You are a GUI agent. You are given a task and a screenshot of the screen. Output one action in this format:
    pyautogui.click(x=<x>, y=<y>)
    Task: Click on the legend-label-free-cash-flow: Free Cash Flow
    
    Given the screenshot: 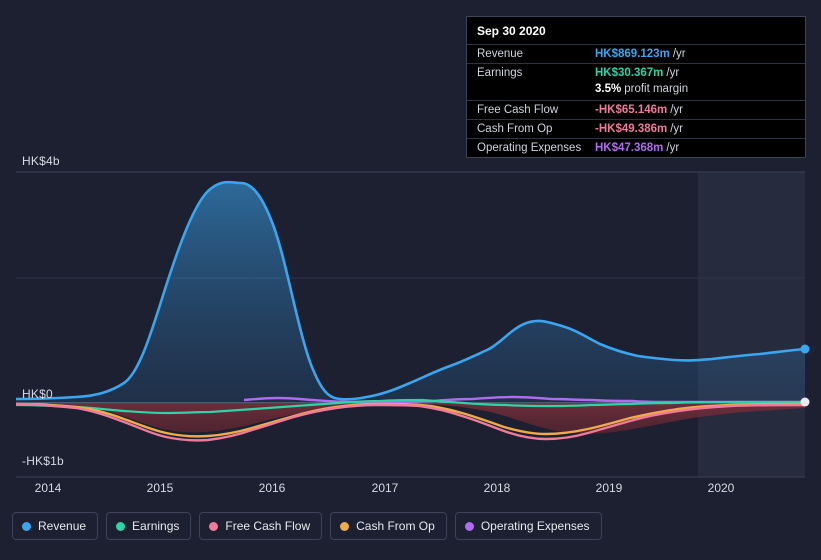 What is the action you would take?
    pyautogui.click(x=268, y=526)
    